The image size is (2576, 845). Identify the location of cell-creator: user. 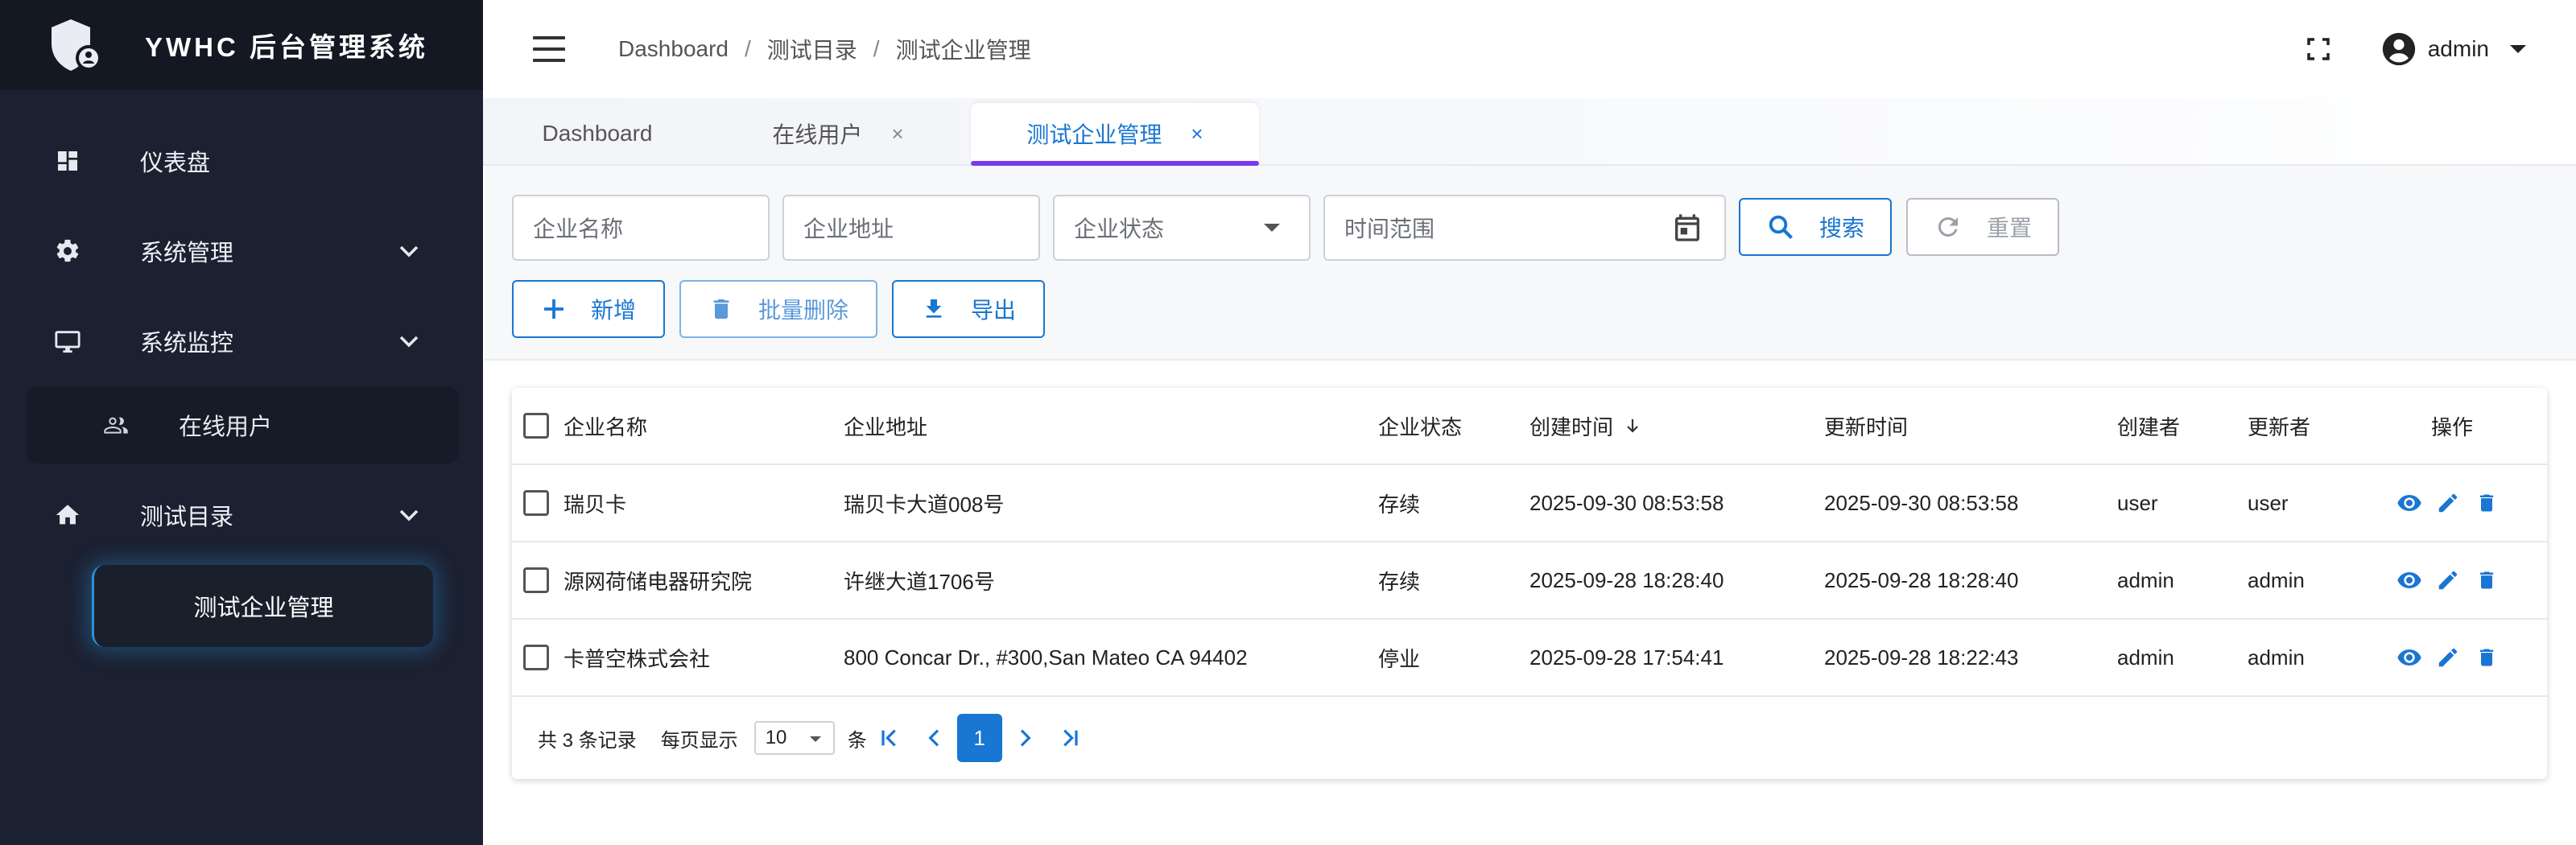
(2137, 502).